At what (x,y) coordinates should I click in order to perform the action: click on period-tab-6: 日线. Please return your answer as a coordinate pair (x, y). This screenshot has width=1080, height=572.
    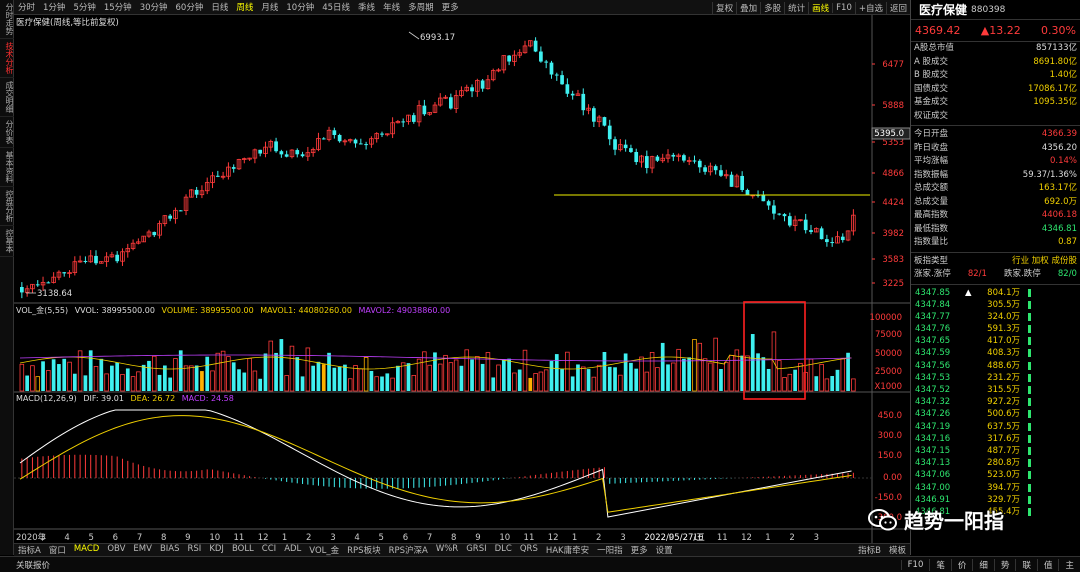
    Looking at the image, I should click on (219, 7).